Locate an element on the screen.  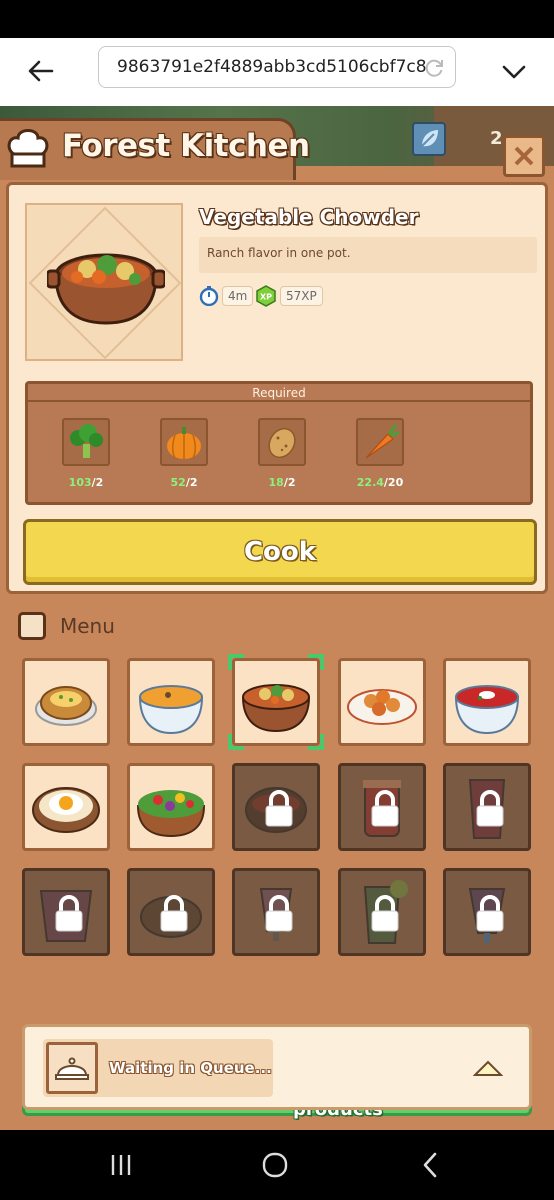
dish-description: Ranch flavor in one pot. is located at coordinates (368, 255).